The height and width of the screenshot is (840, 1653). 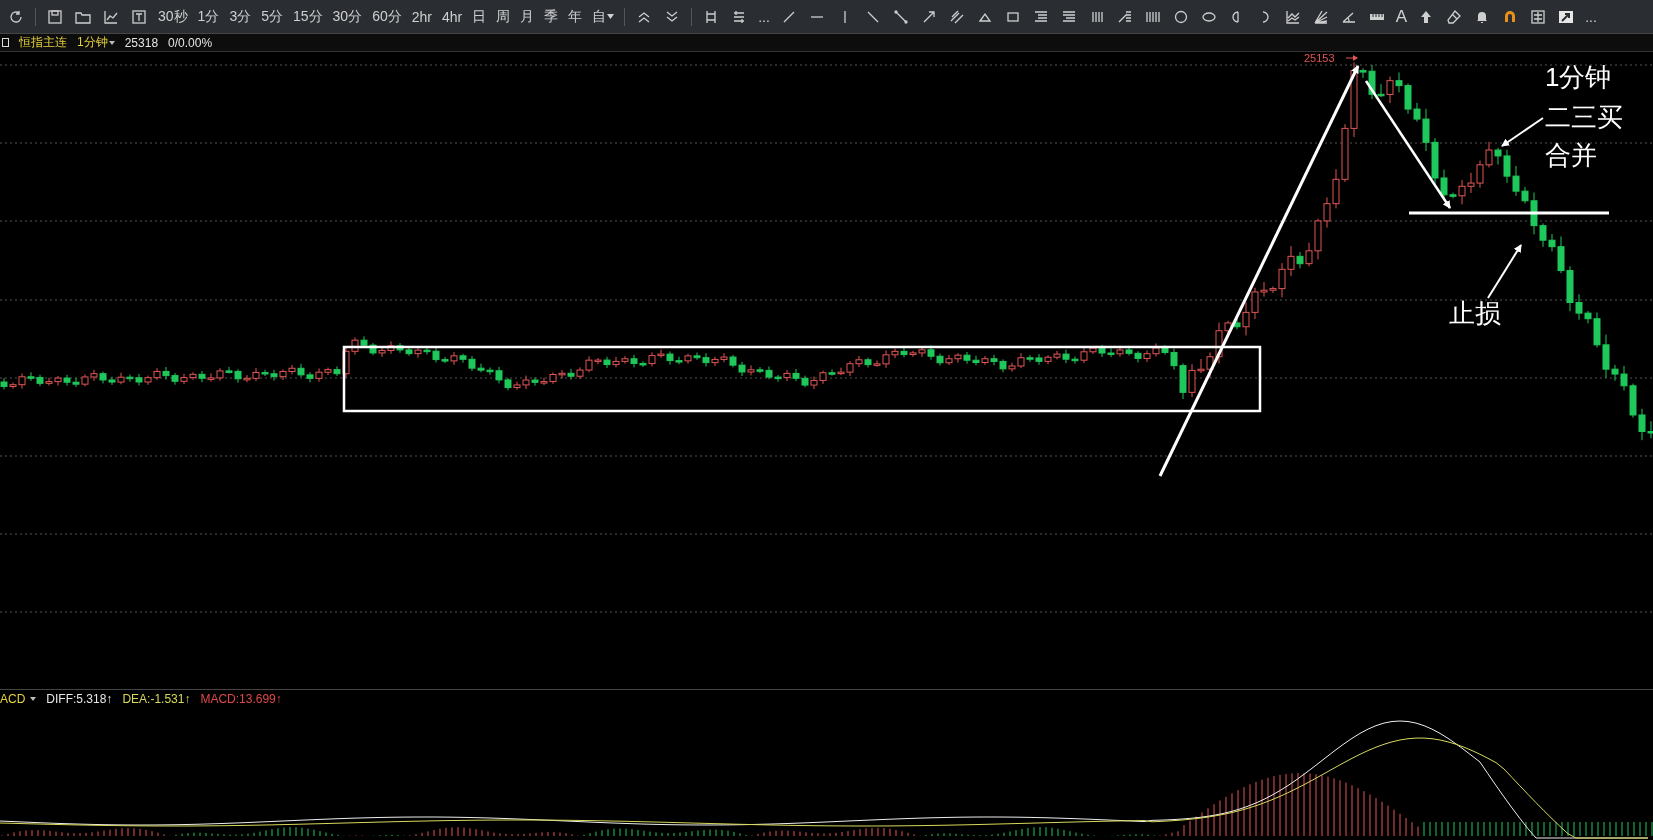 What do you see at coordinates (452, 16) in the screenshot?
I see `period-tab: 4hr` at bounding box center [452, 16].